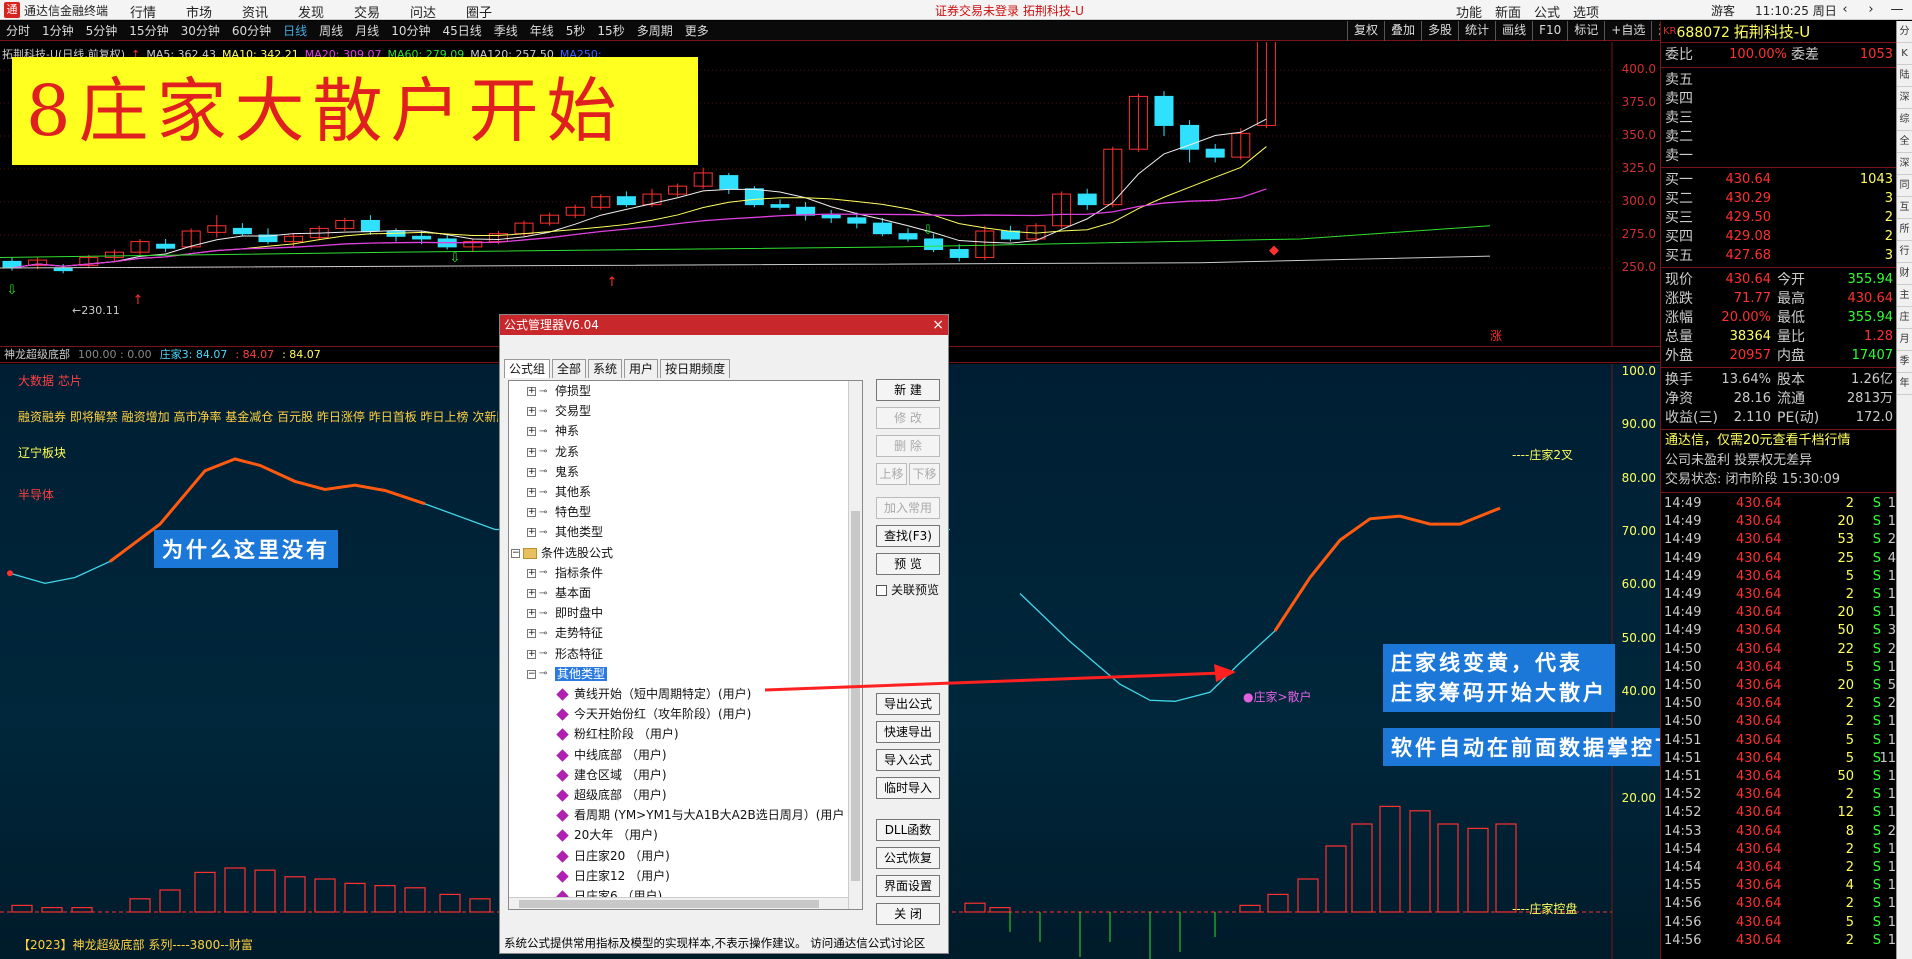 The width and height of the screenshot is (1912, 959). What do you see at coordinates (562, 553) in the screenshot?
I see `tree-item: − 条件选股公式` at bounding box center [562, 553].